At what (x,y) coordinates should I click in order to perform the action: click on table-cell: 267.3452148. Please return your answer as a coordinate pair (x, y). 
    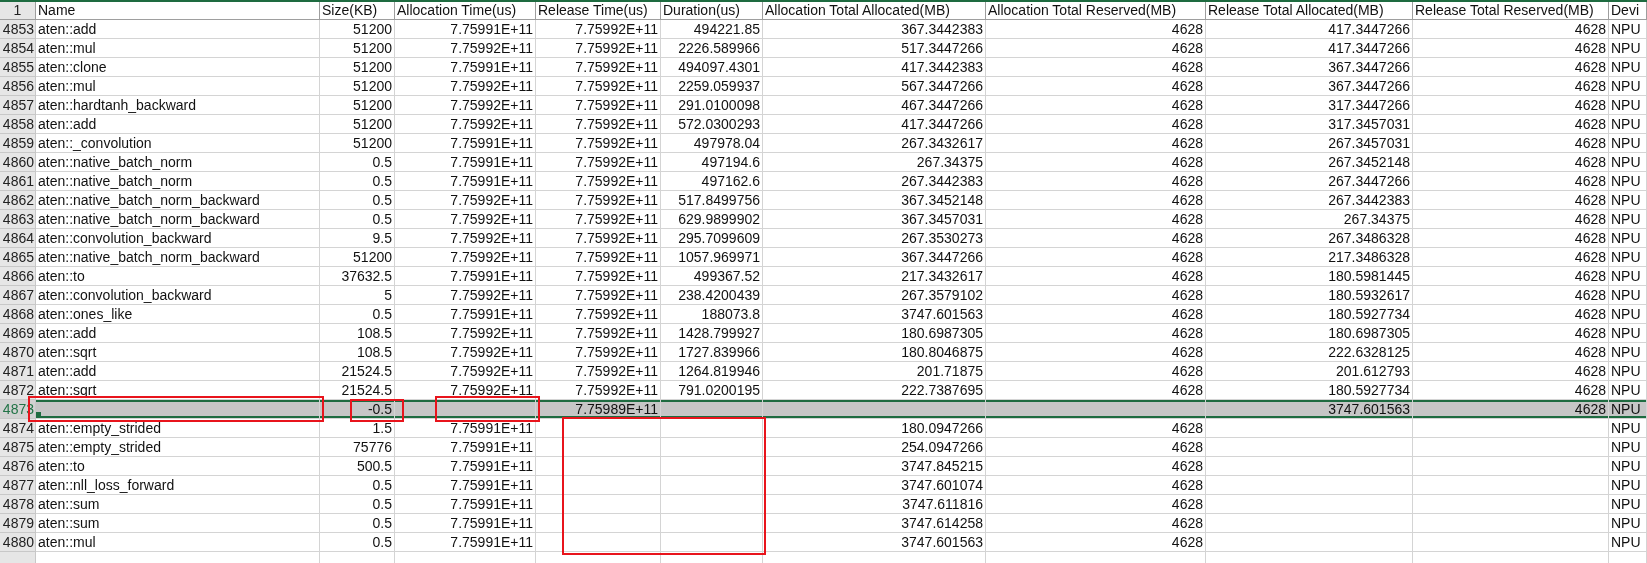
    Looking at the image, I should click on (1309, 162).